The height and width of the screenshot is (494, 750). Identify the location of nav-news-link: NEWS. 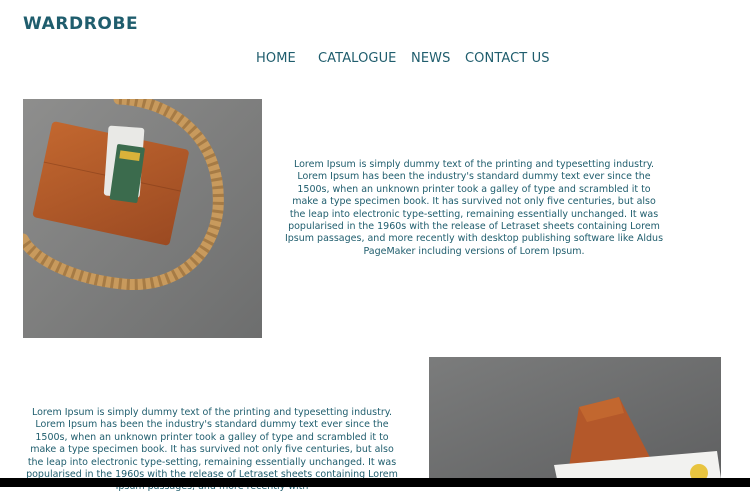
(430, 58).